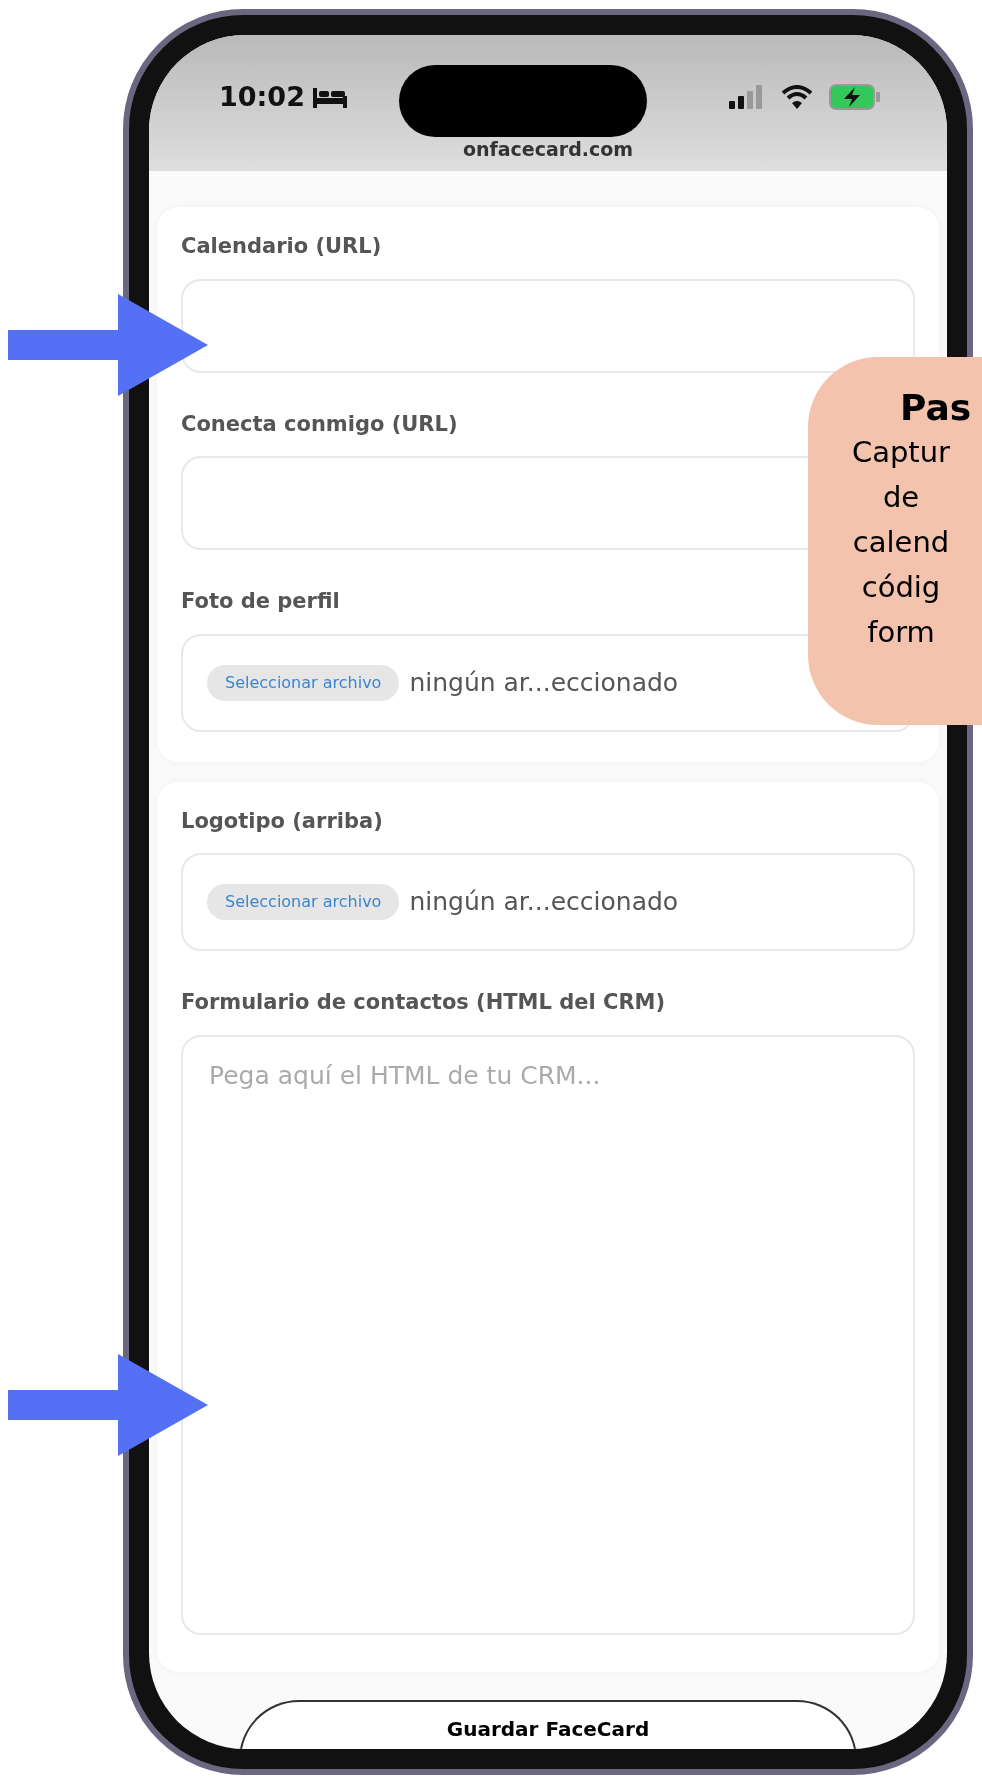 This screenshot has height=1782, width=982. Describe the element at coordinates (855, 97) in the screenshot. I see `battery-icon` at that location.